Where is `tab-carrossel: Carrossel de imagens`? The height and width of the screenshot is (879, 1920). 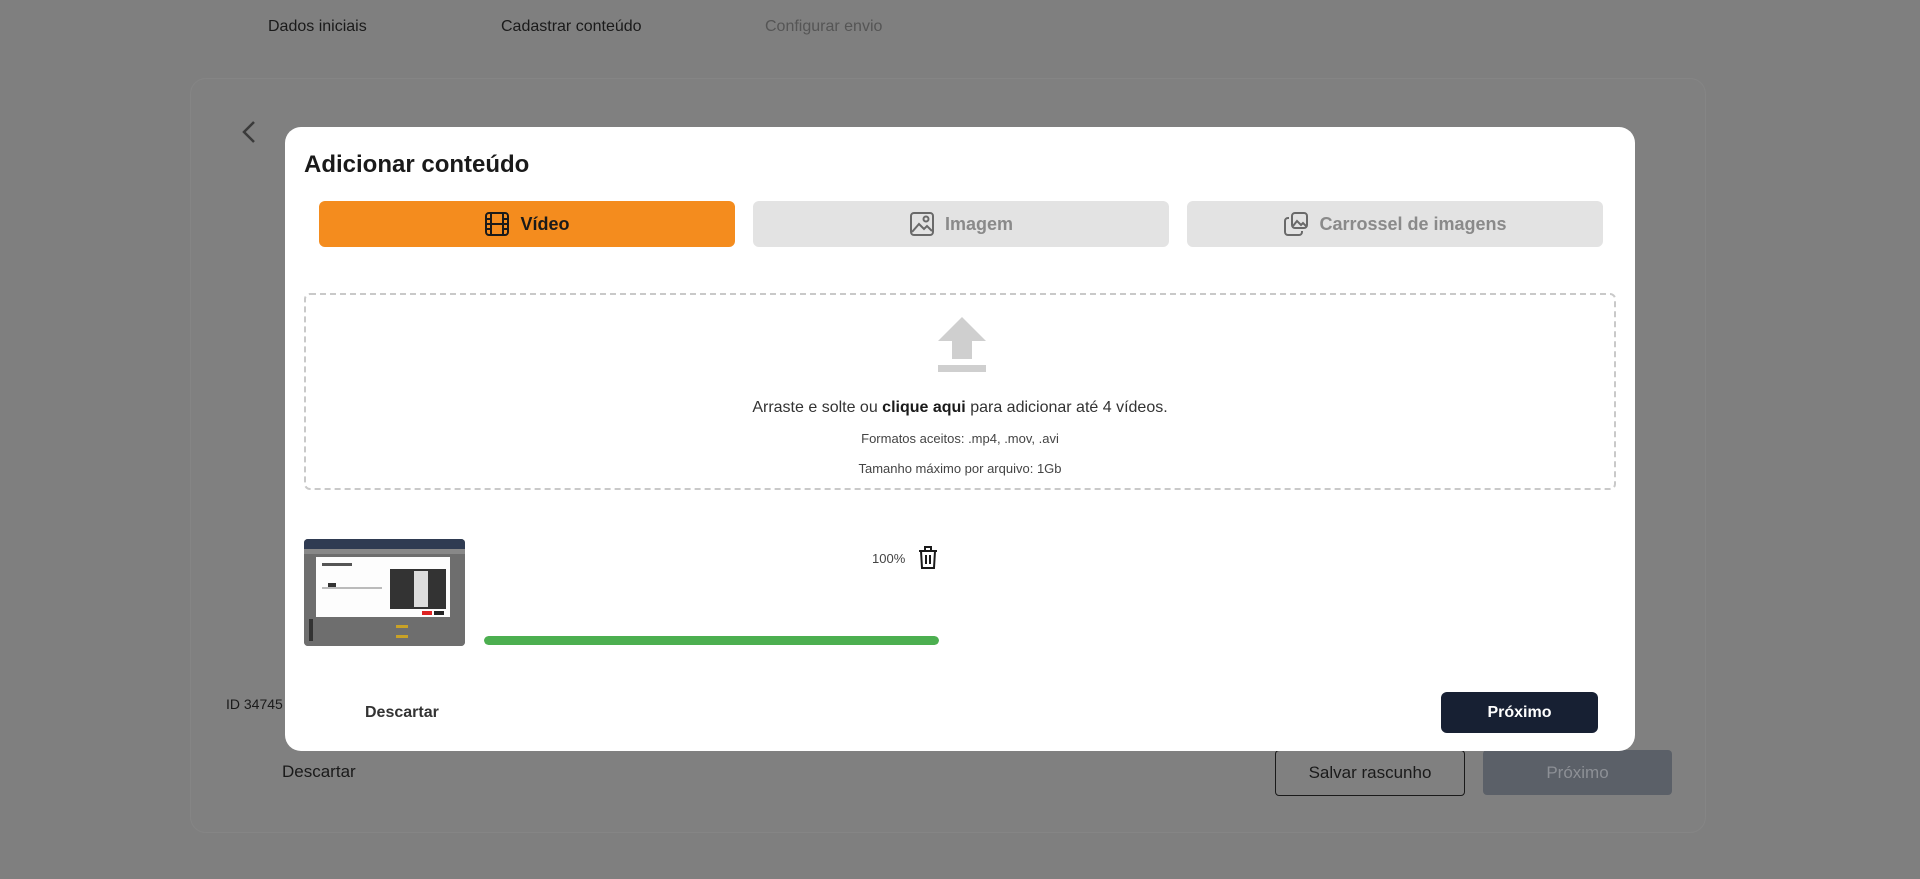
tab-carrossel: Carrossel de imagens is located at coordinates (1395, 224).